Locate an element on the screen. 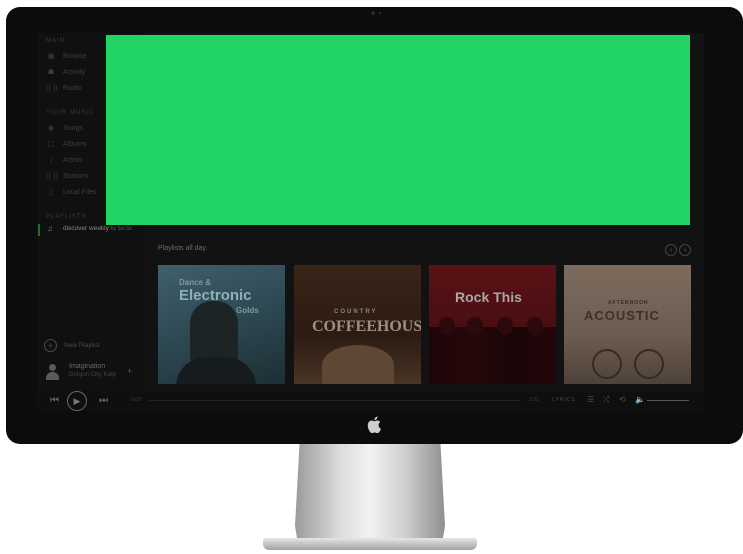 The width and height of the screenshot is (743, 554). sidebar-item-local-files: ▯ Local Files is located at coordinates (71, 192).